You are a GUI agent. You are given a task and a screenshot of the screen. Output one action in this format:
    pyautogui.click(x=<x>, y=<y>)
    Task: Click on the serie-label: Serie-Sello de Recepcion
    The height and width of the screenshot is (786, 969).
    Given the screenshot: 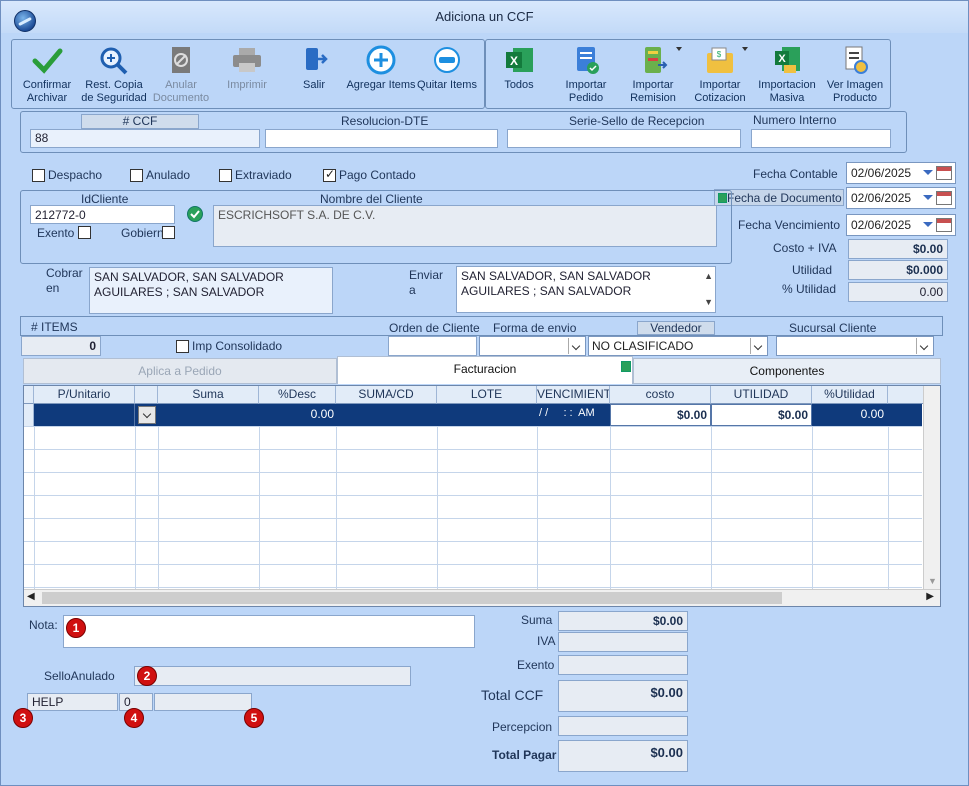 What is the action you would take?
    pyautogui.click(x=637, y=121)
    